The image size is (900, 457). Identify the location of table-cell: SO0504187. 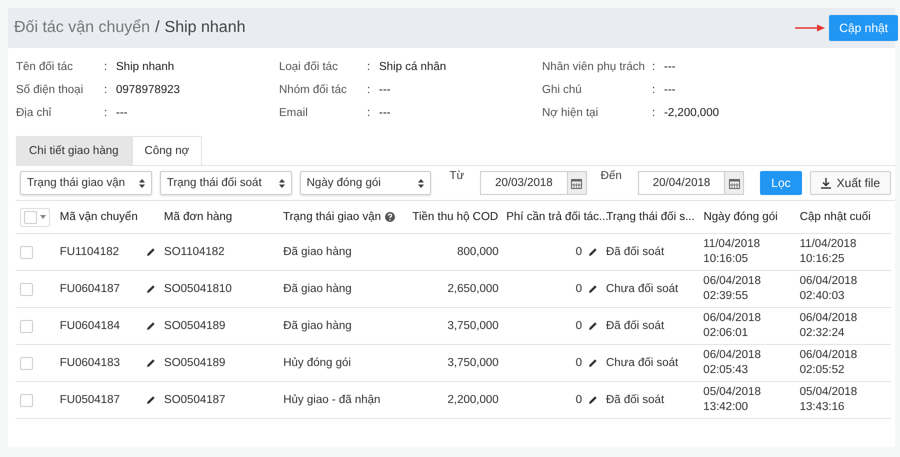
(195, 400).